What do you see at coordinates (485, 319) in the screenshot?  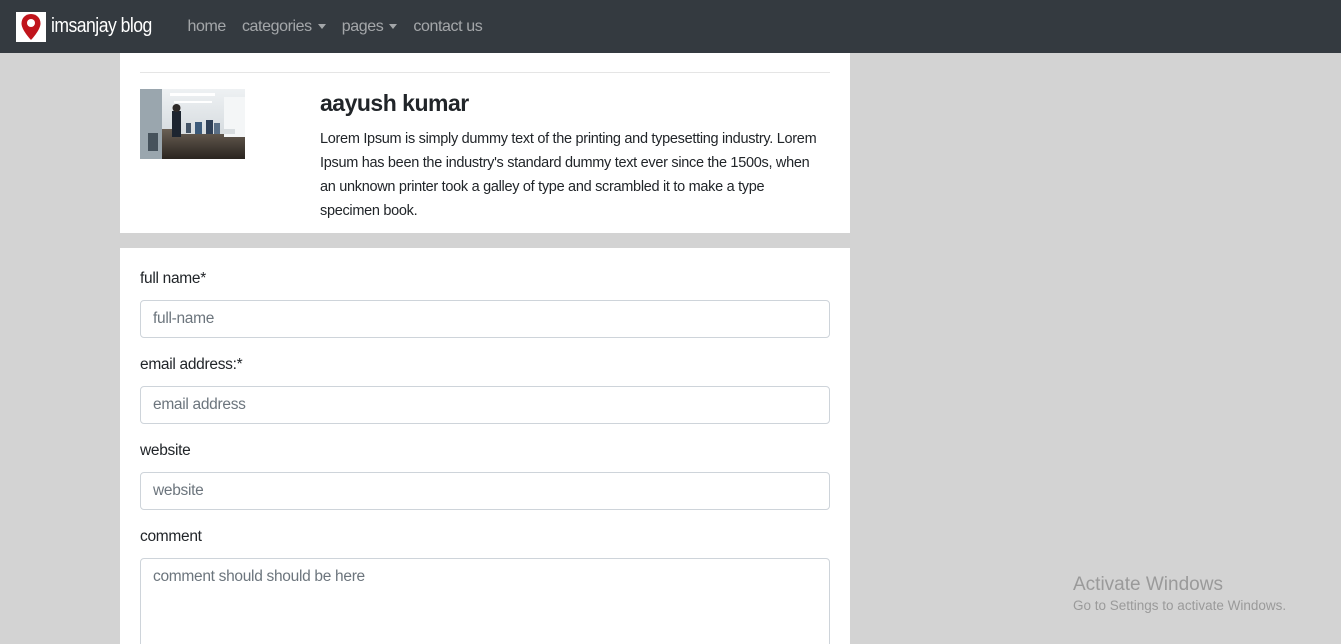 I see `full-name-input` at bounding box center [485, 319].